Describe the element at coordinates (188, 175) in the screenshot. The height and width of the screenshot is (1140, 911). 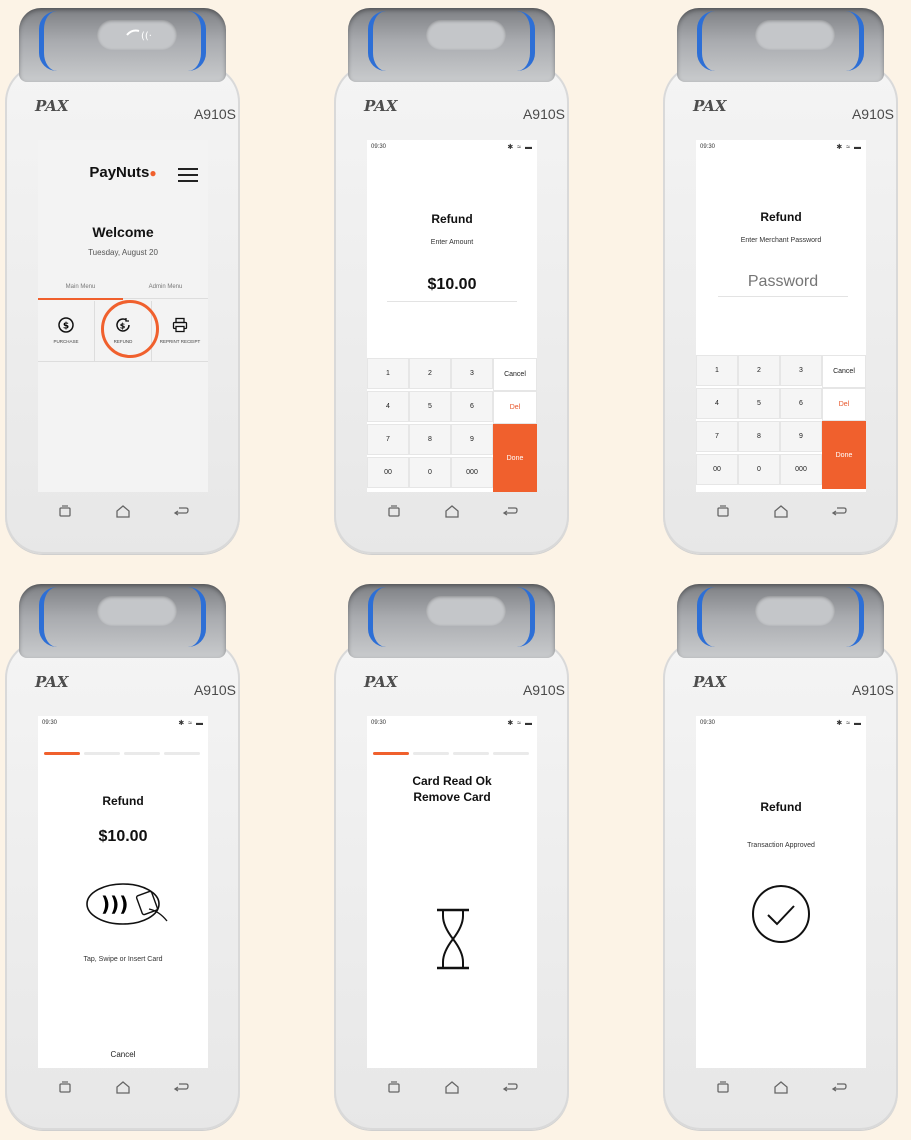
I see `hamburger-menu-icon` at that location.